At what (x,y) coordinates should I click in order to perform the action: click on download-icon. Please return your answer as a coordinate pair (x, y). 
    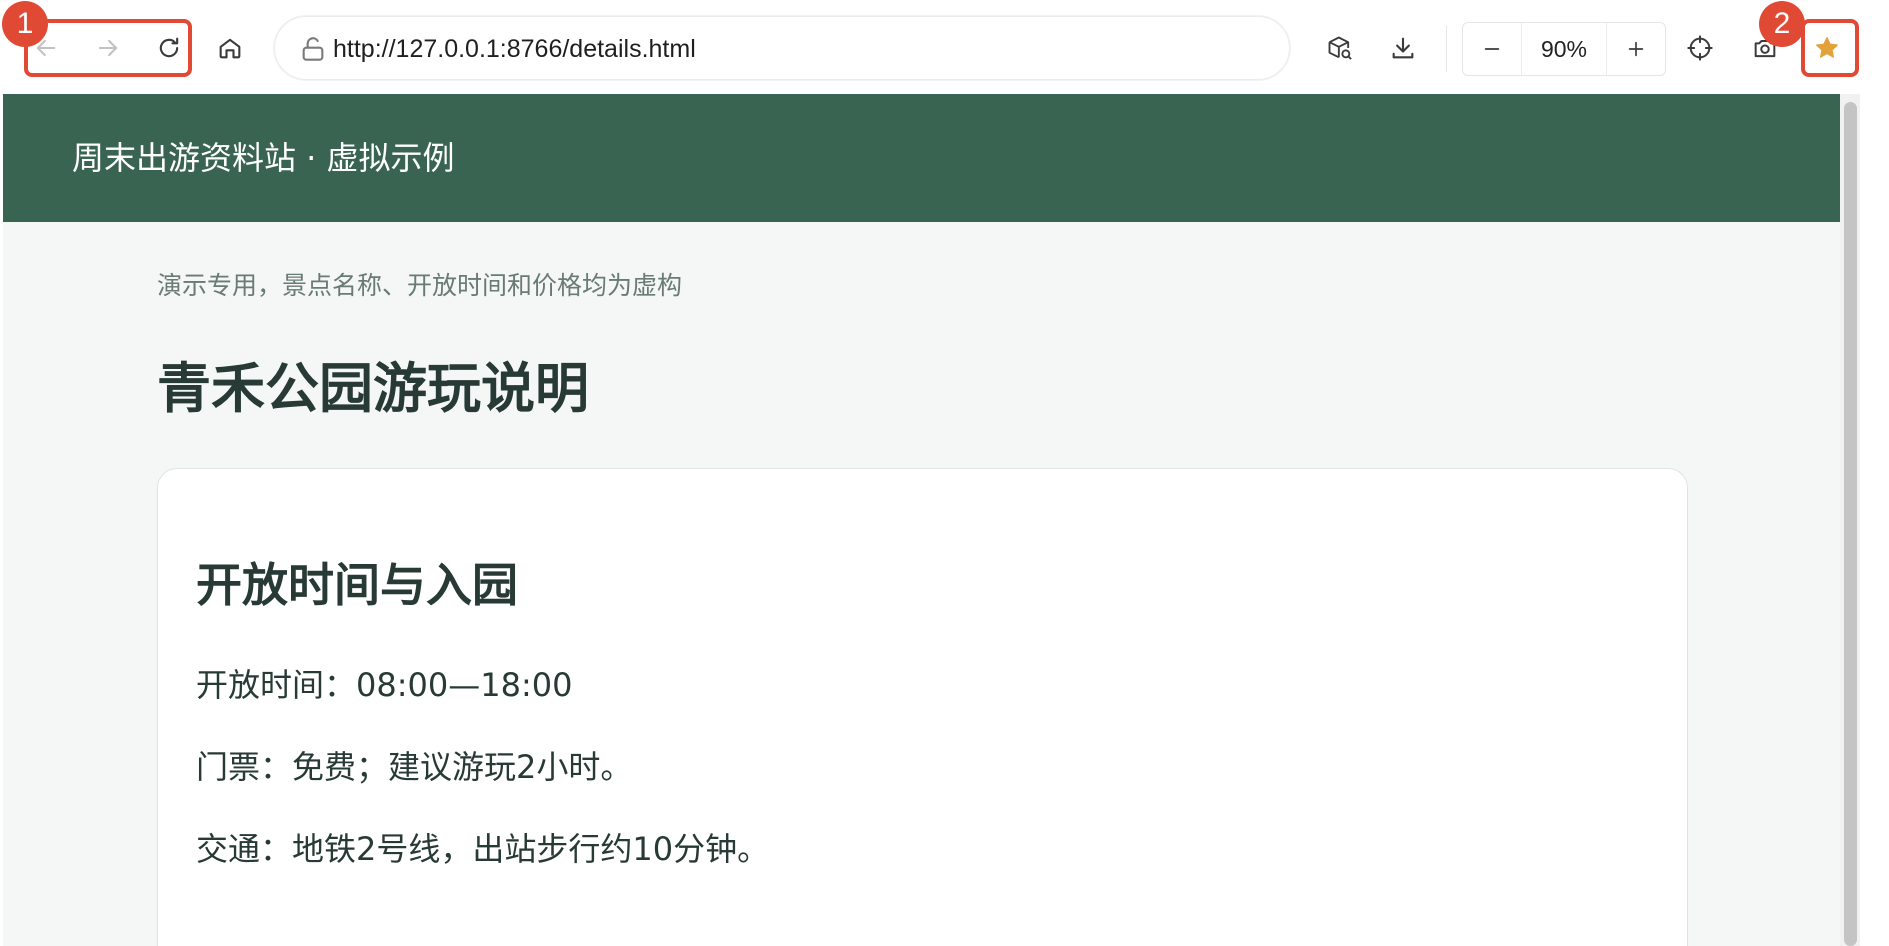
    Looking at the image, I should click on (1403, 48).